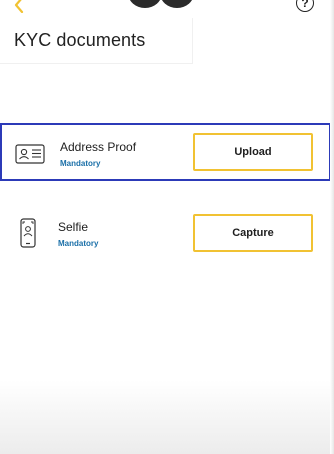 This screenshot has height=454, width=334. I want to click on document-row-selfie: Selfie Mandatory Capture, so click(167, 235).